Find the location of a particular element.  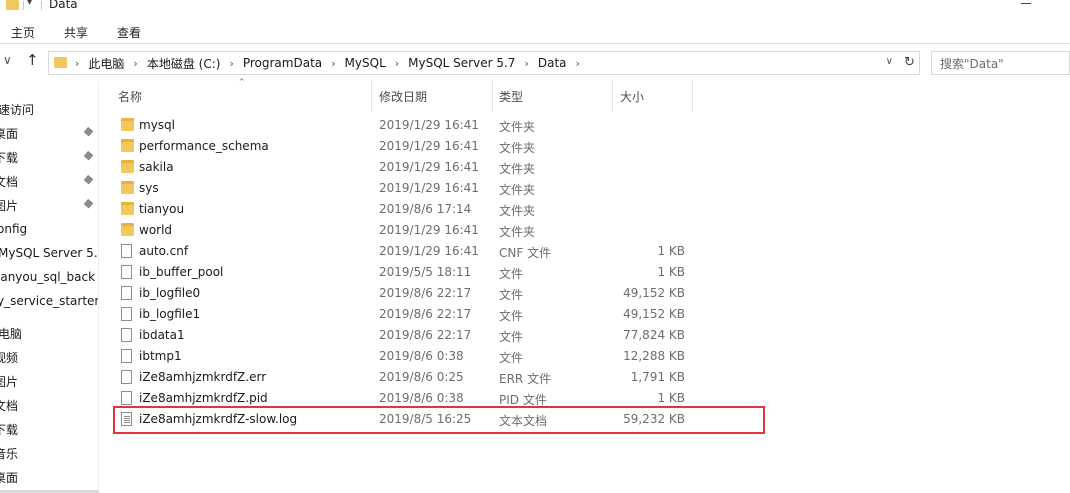

file-date: 2019/8/6 22:17 is located at coordinates (425, 314).